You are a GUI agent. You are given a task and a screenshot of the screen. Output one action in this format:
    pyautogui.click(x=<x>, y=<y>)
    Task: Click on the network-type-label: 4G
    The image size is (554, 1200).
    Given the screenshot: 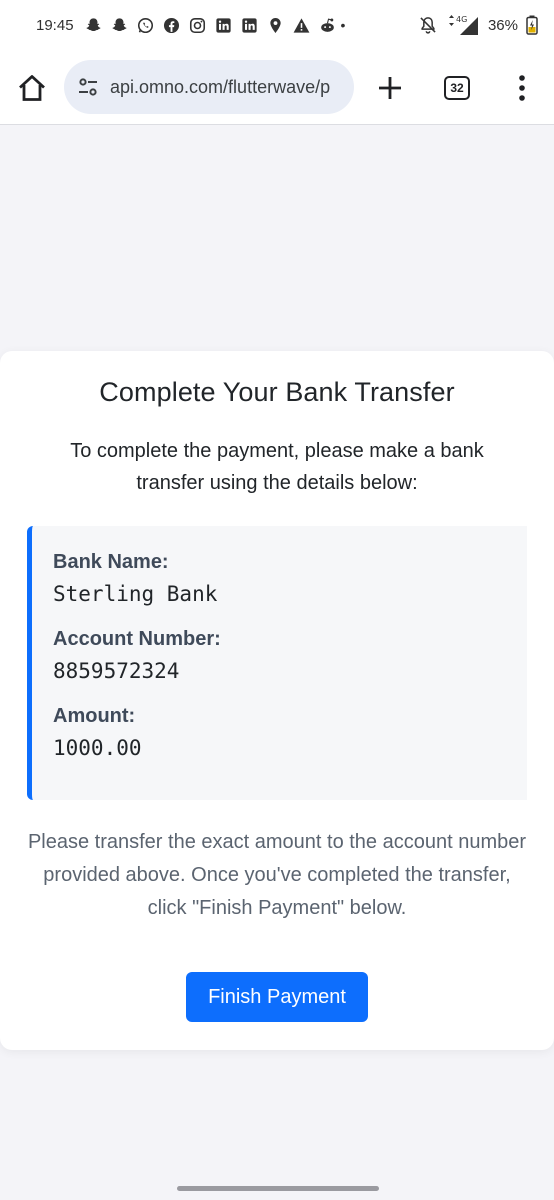 What is the action you would take?
    pyautogui.click(x=461, y=19)
    